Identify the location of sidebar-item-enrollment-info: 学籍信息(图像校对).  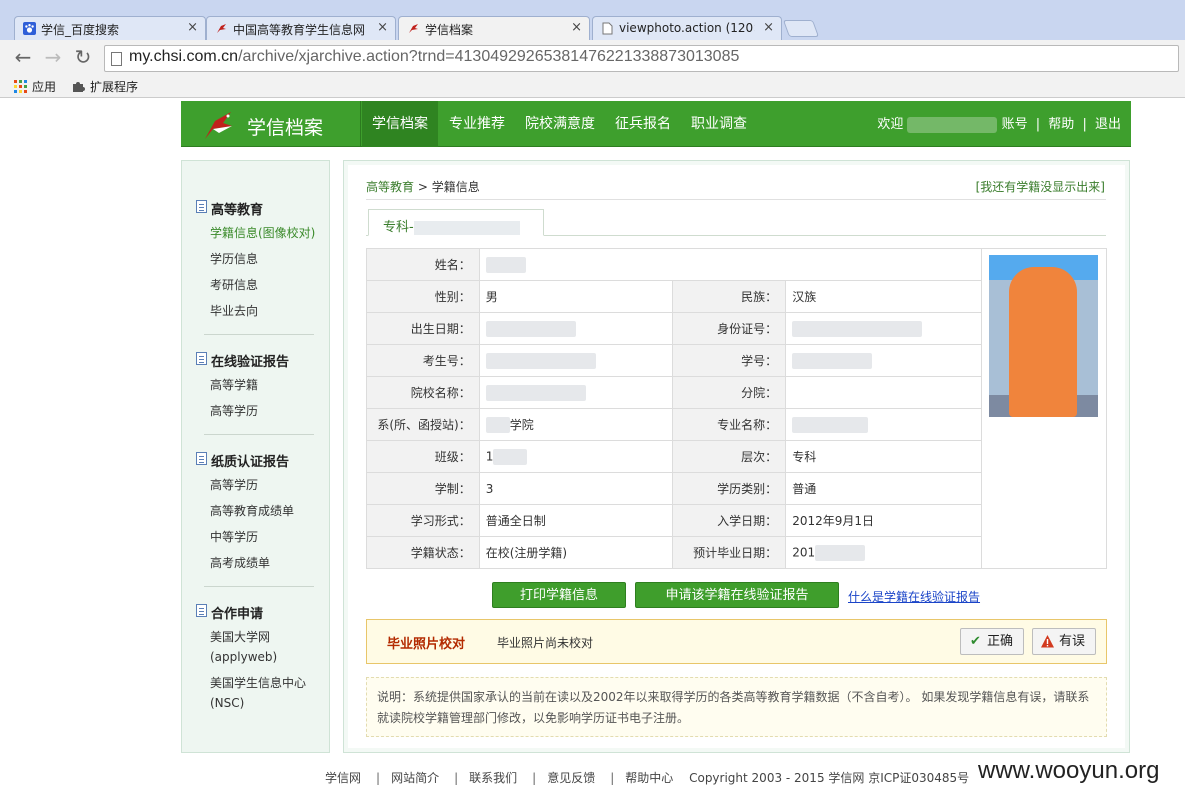
(255, 233).